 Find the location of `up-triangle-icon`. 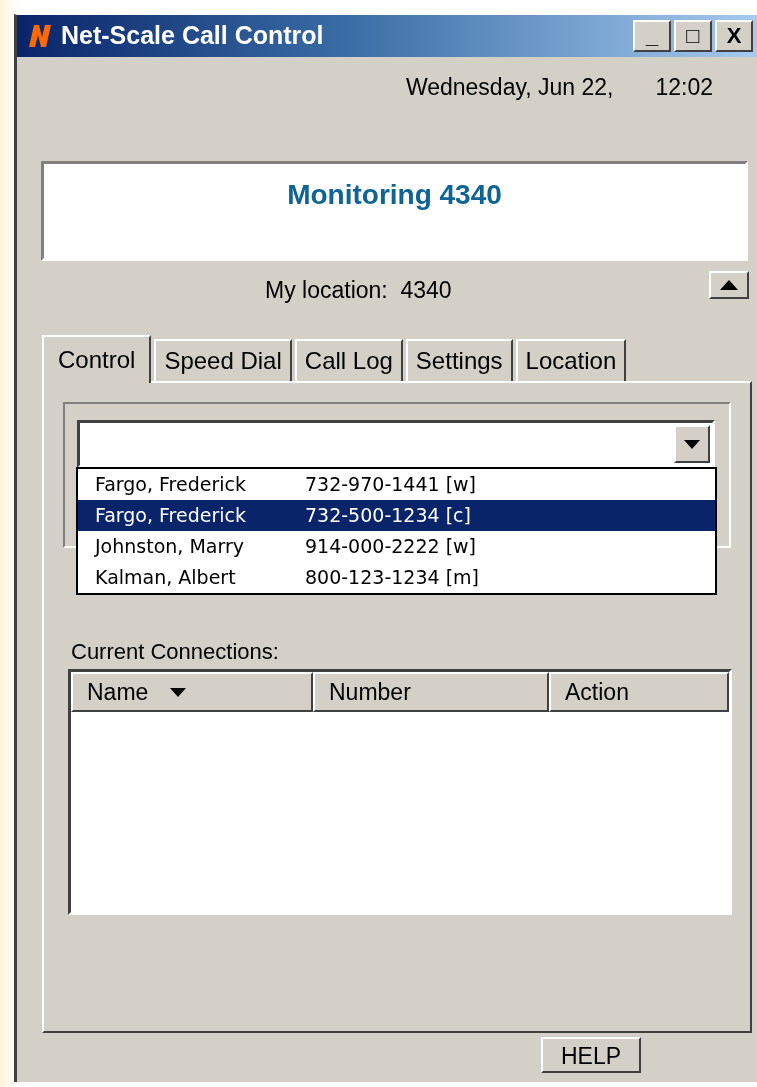

up-triangle-icon is located at coordinates (729, 285).